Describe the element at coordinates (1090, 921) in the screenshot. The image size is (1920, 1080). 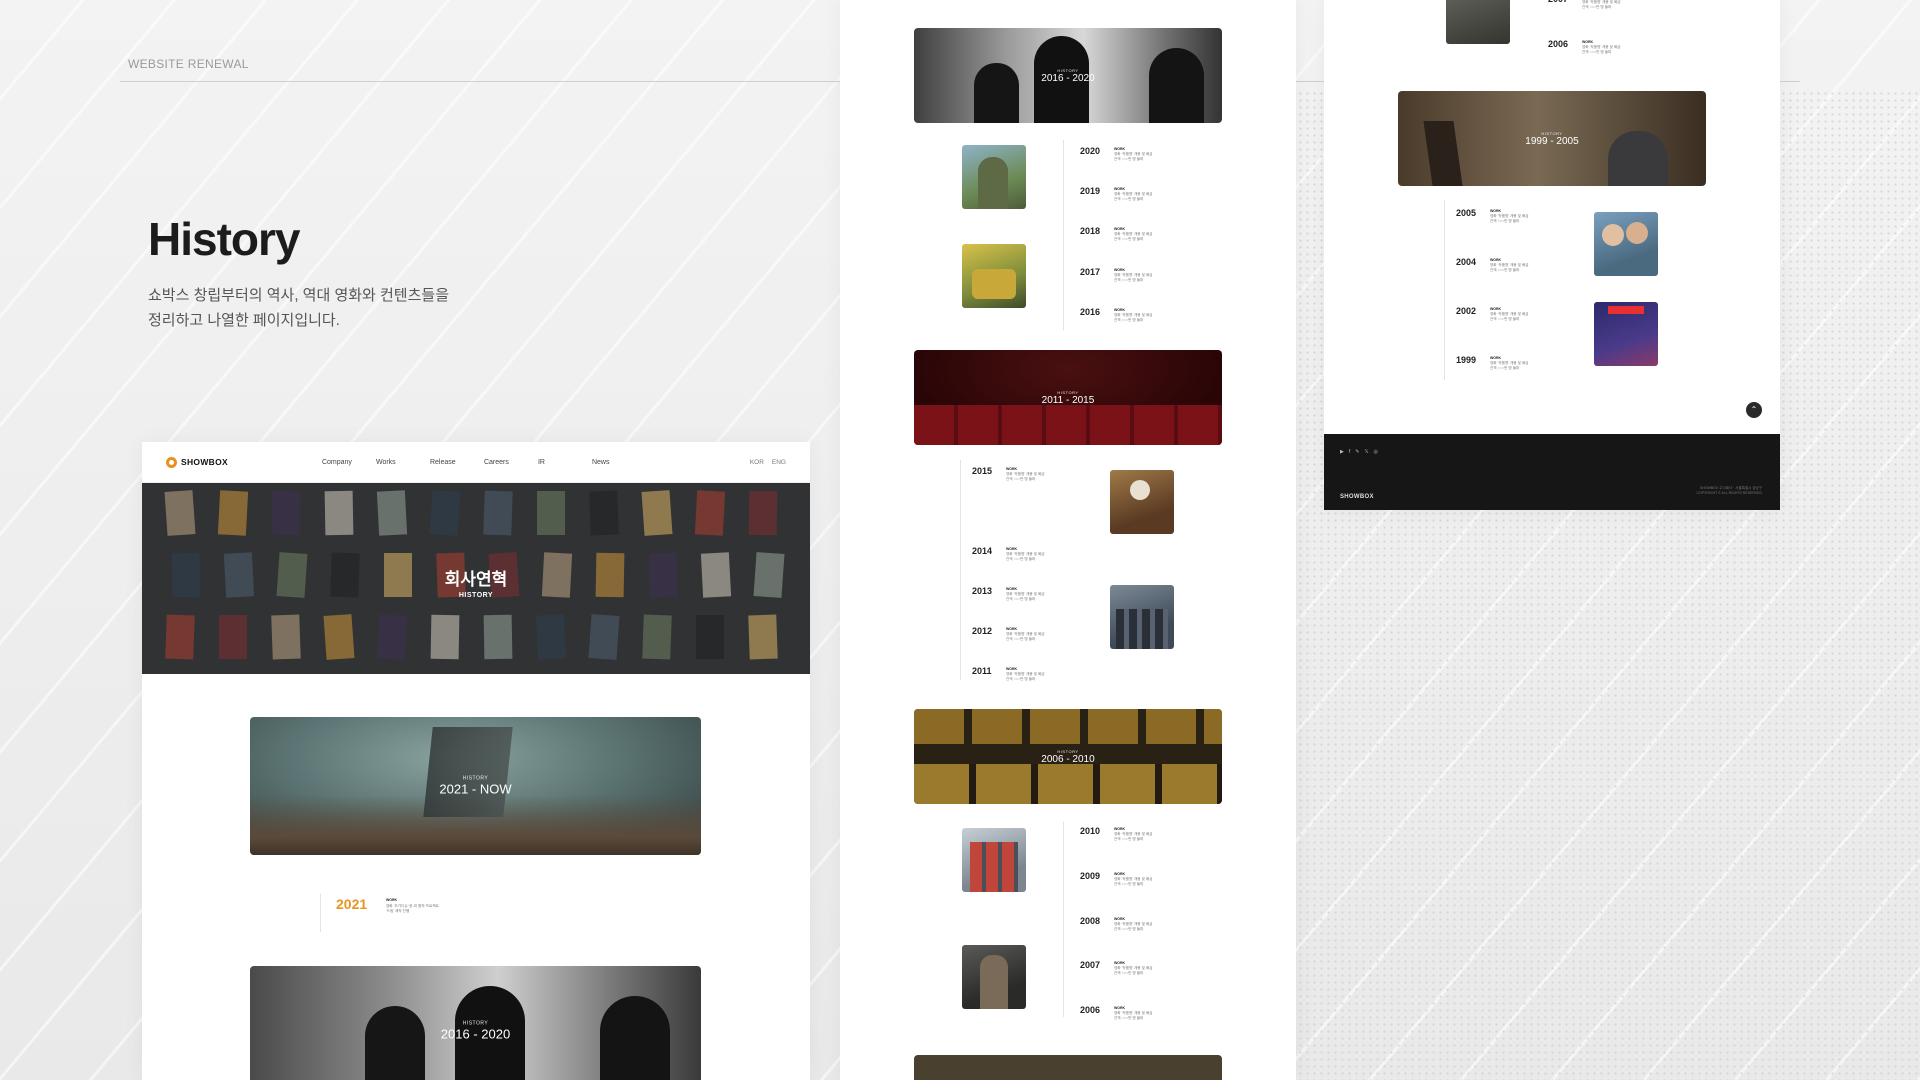
I see `year-label: 2008` at that location.